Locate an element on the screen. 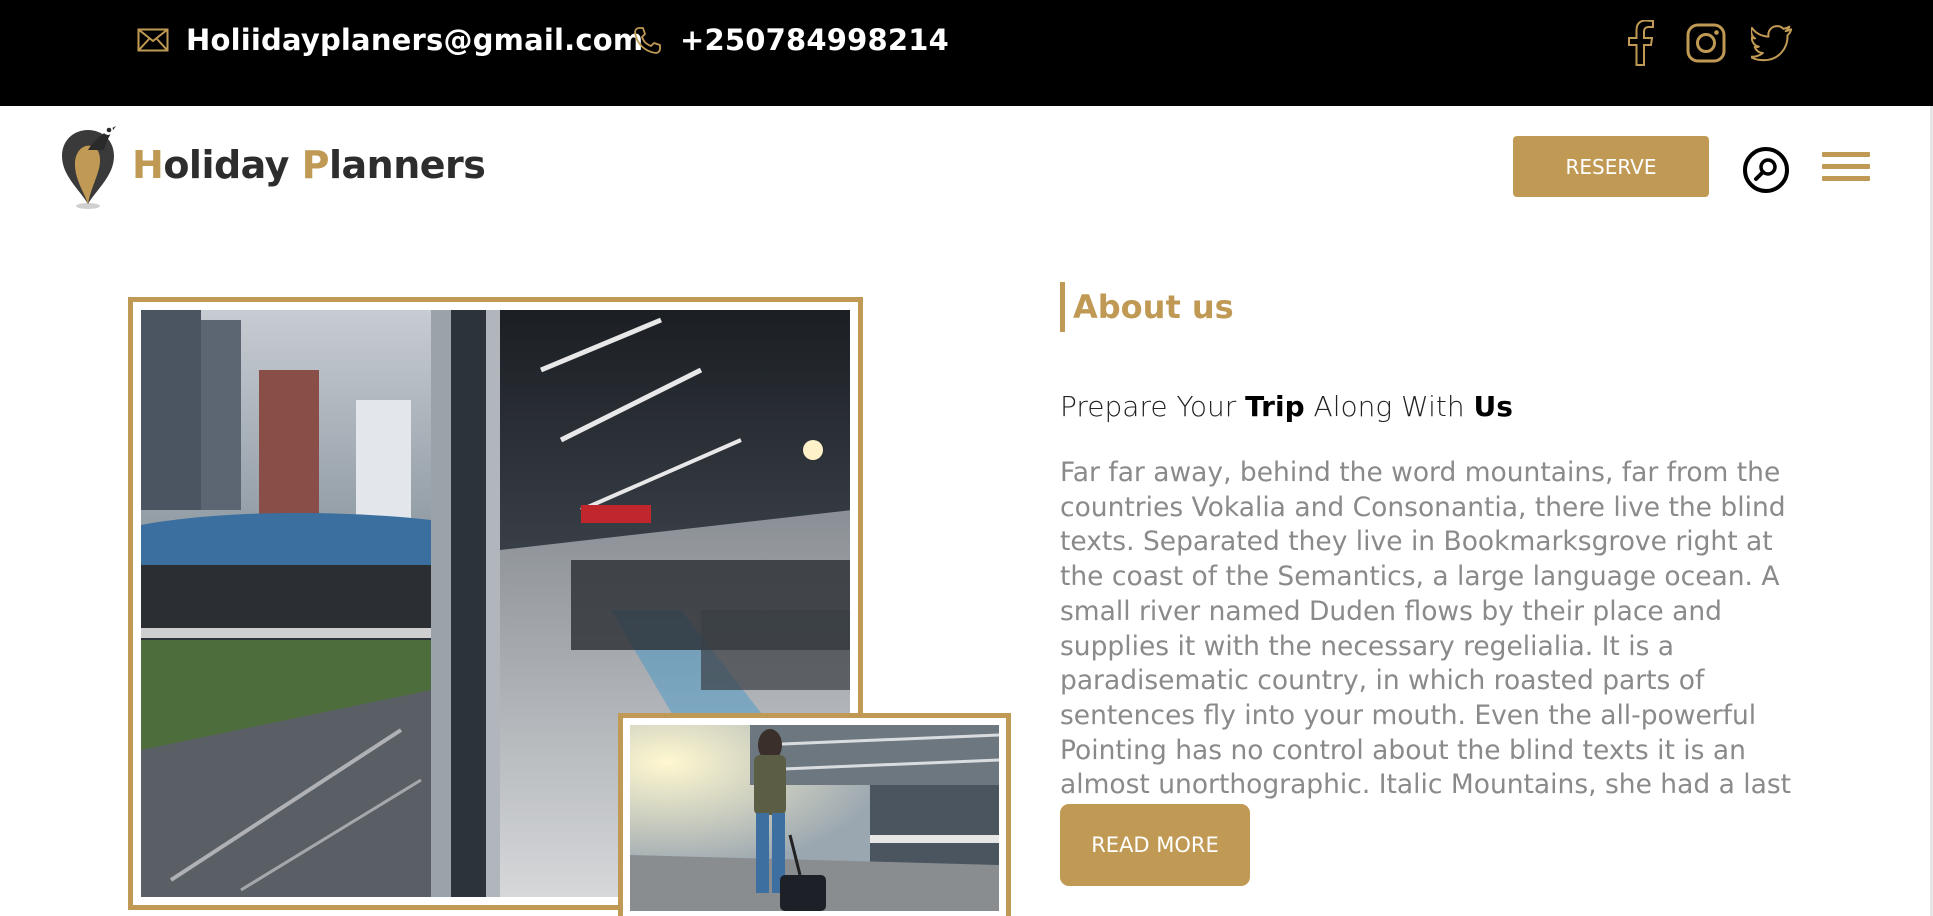 Image resolution: width=1933 pixels, height=916 pixels. brand-name: Holiday Planners is located at coordinates (309, 165).